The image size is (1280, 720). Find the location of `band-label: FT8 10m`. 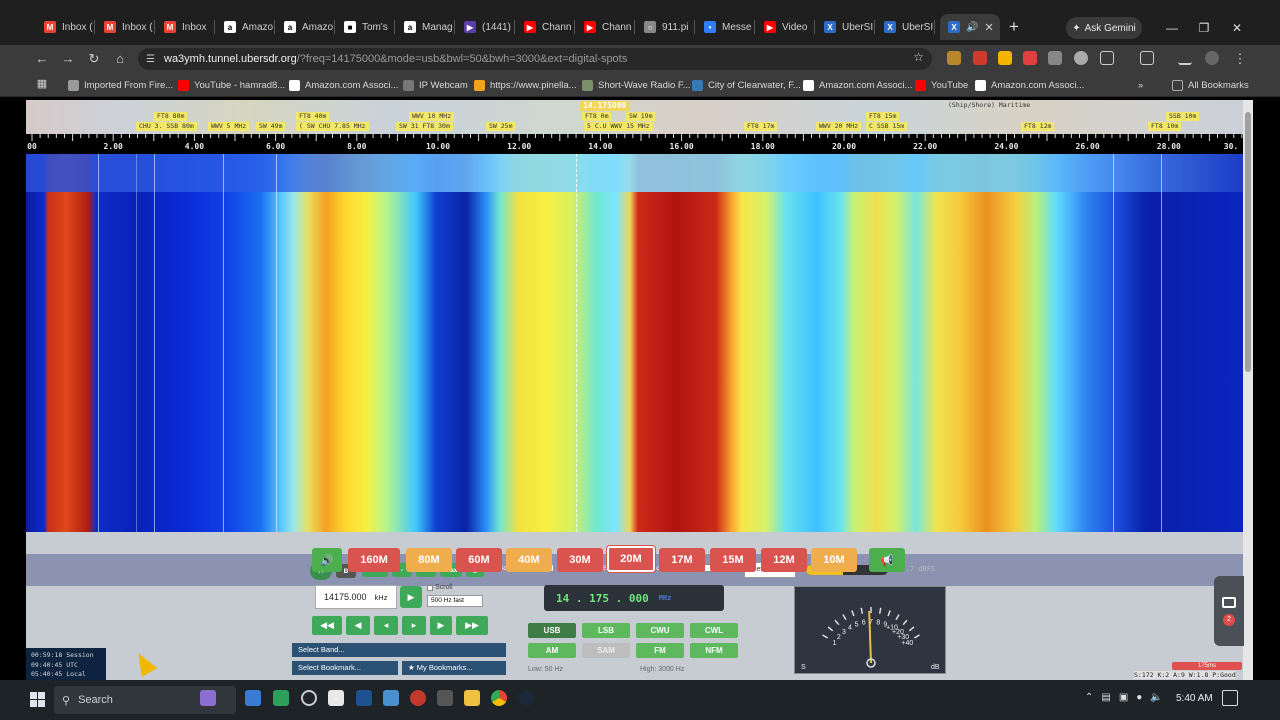

band-label: FT8 10m is located at coordinates (1165, 126).